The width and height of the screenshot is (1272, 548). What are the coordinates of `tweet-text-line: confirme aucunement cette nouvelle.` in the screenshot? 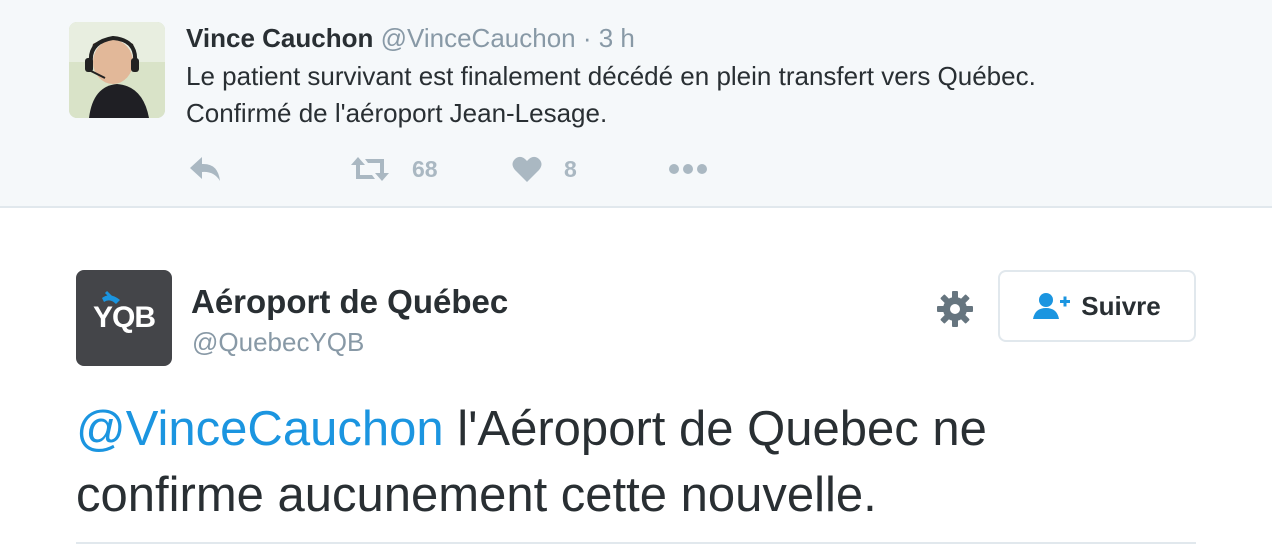 It's located at (476, 495).